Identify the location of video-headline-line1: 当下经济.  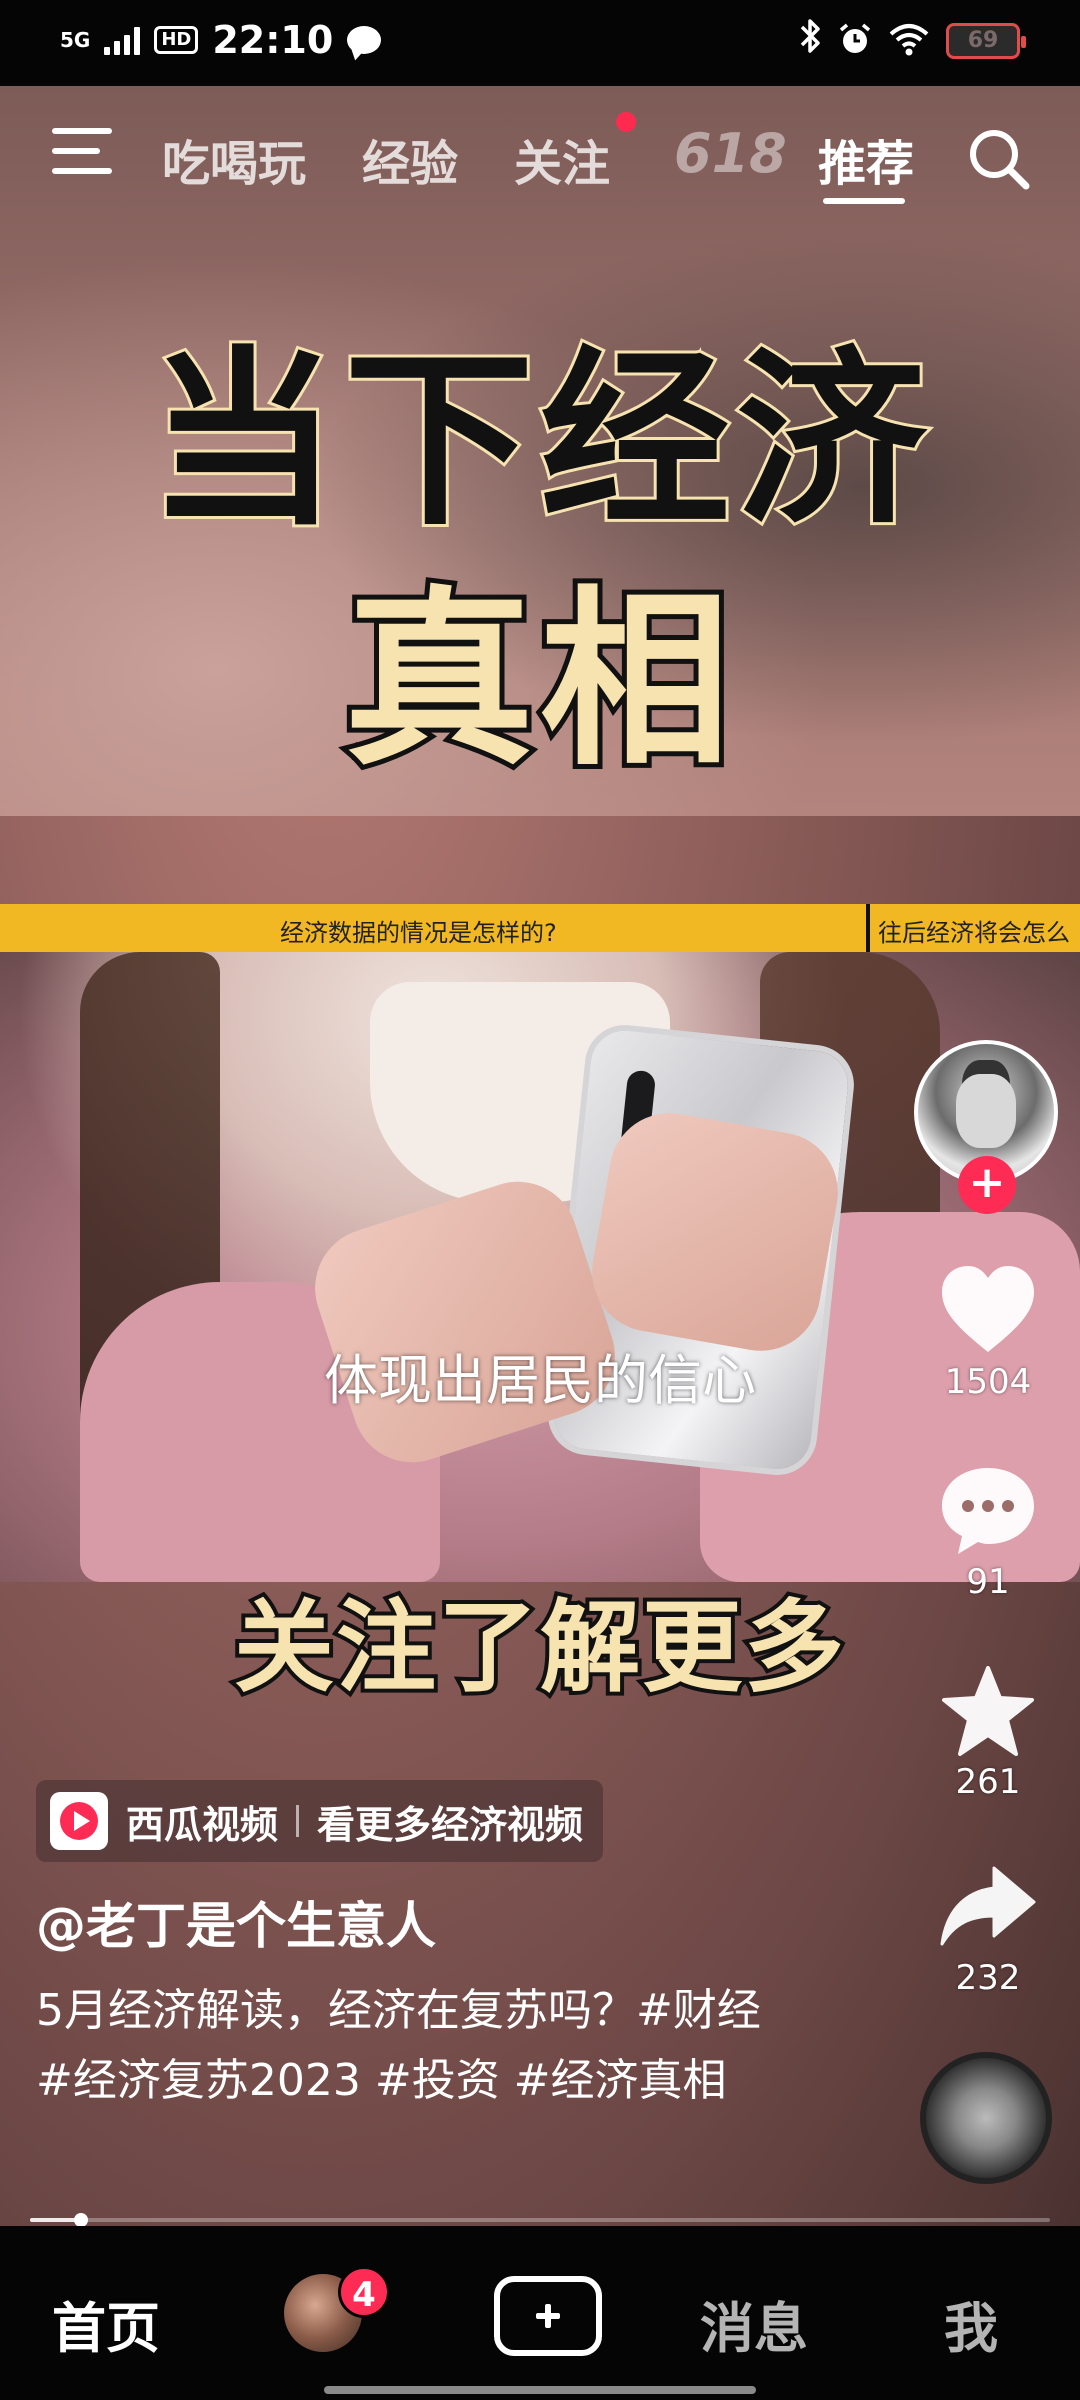
(538, 440).